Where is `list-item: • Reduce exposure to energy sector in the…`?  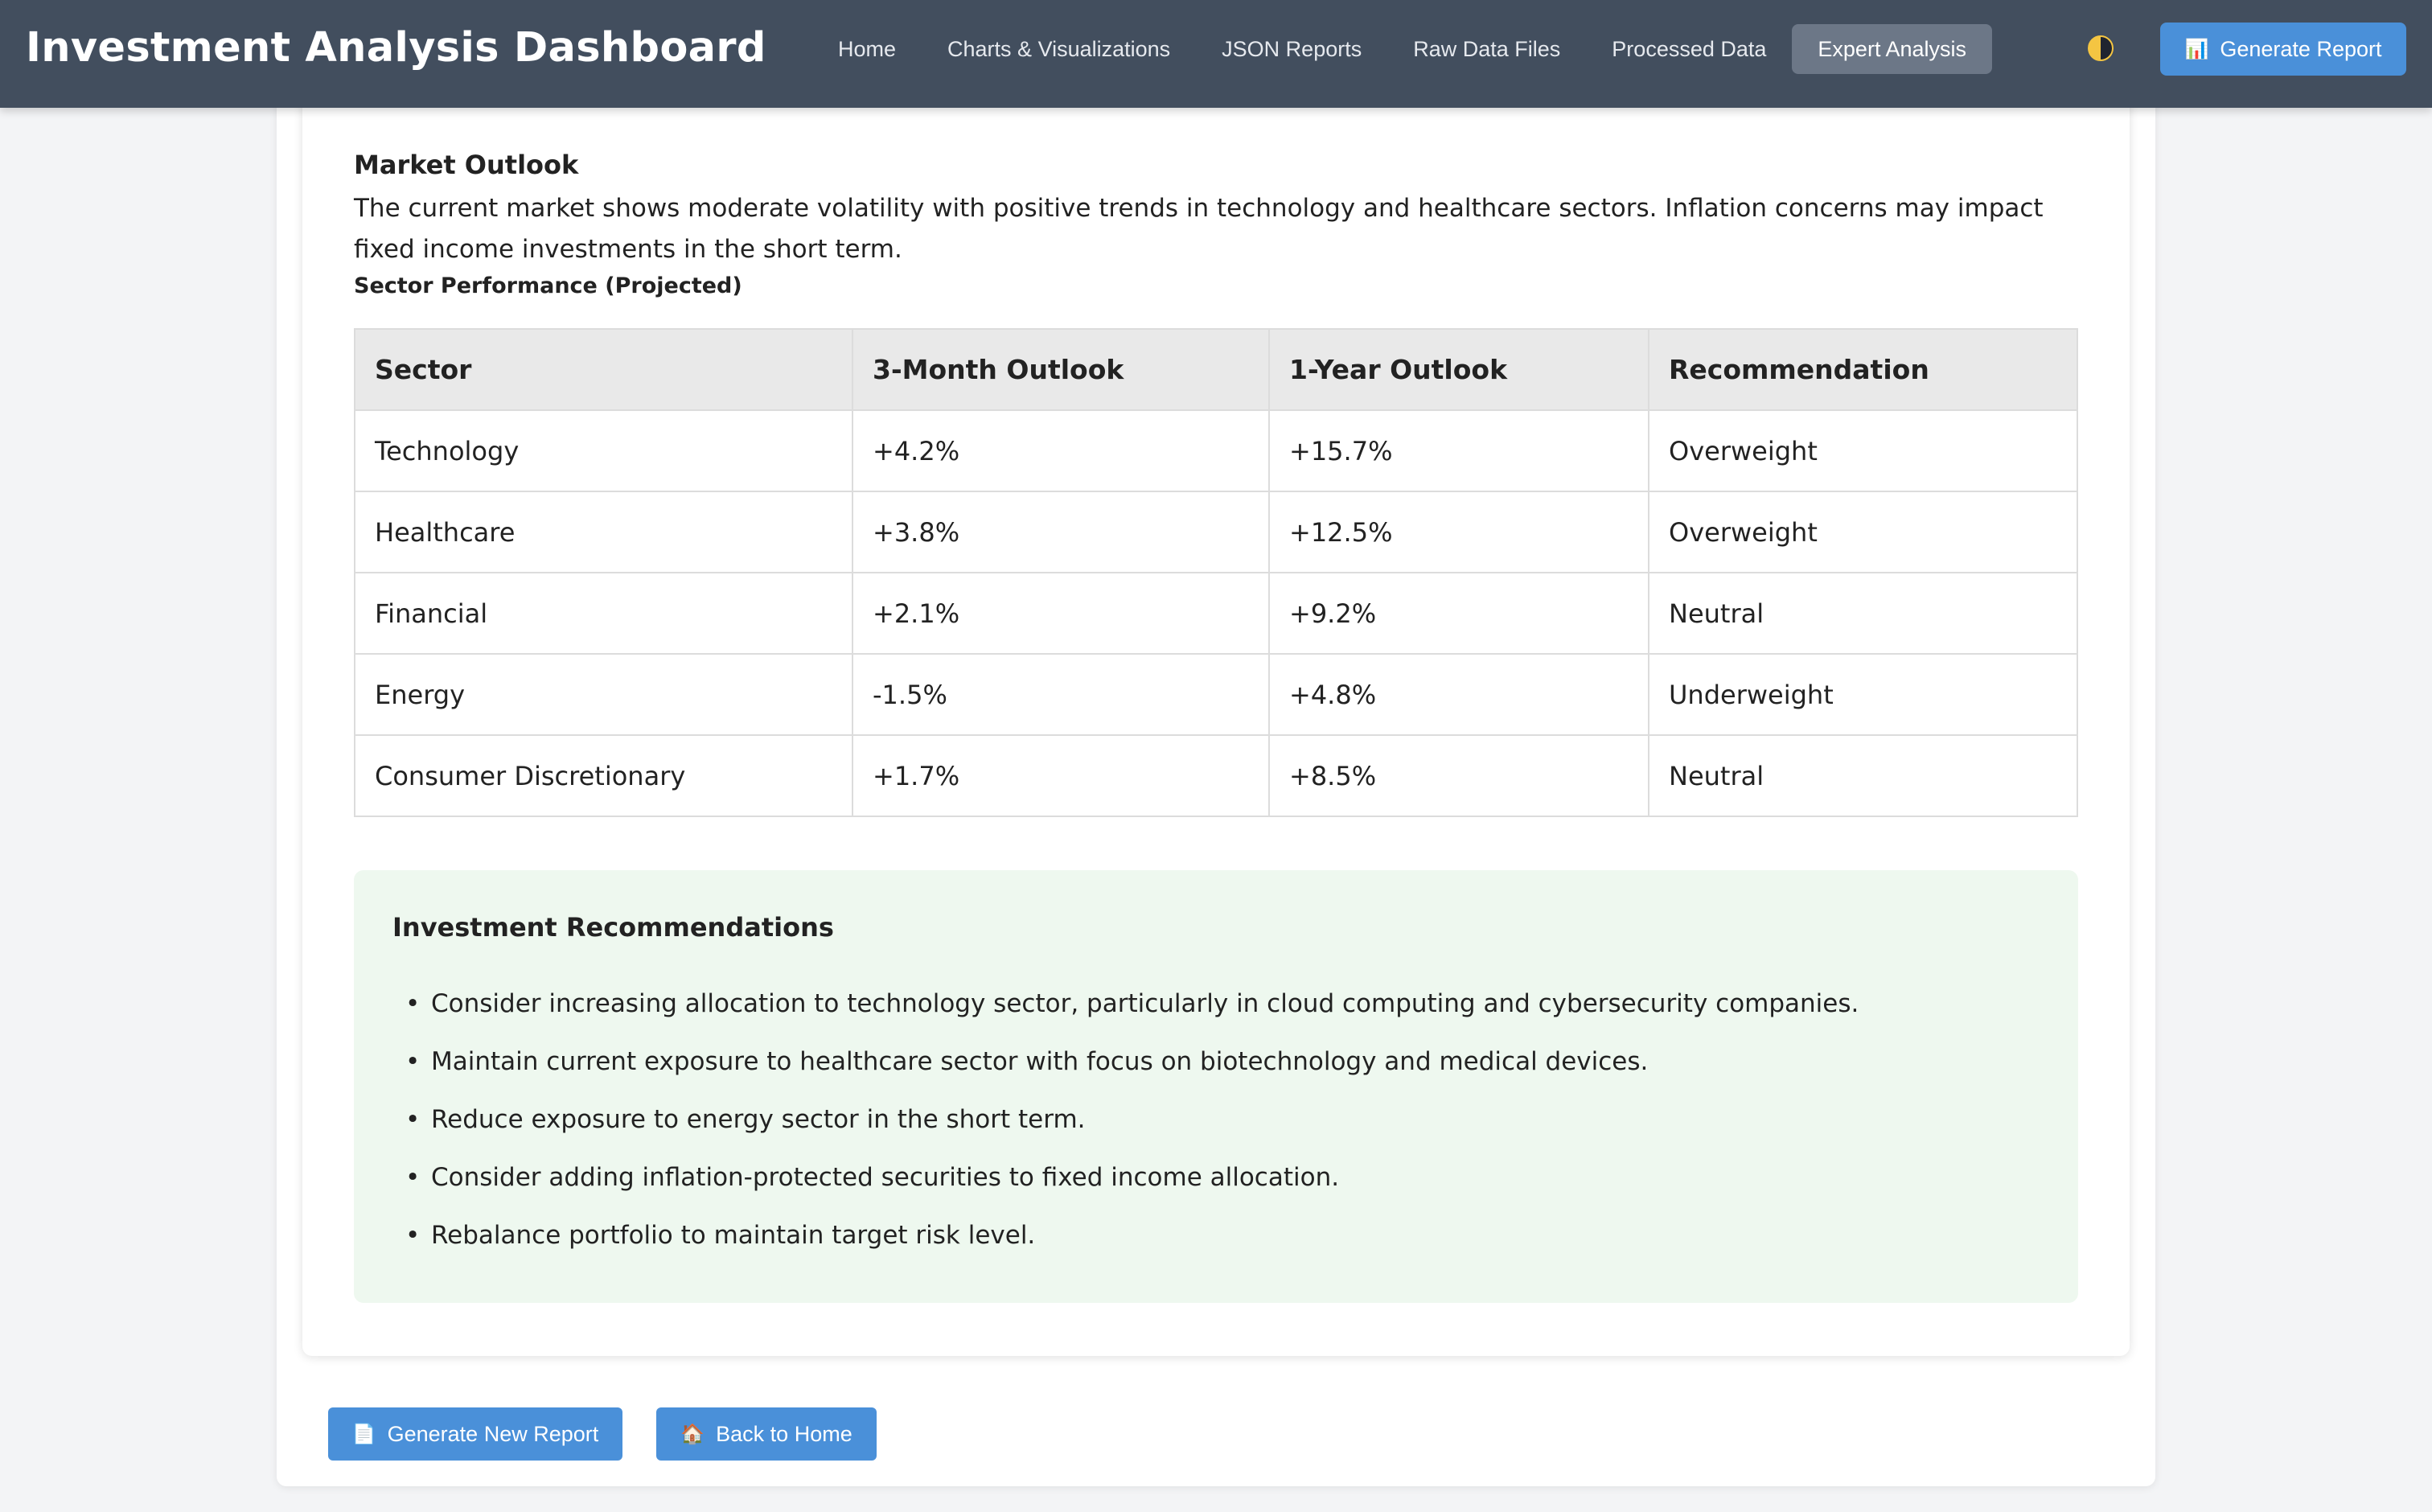
list-item: • Reduce exposure to energy sector in the… is located at coordinates (1125, 1120).